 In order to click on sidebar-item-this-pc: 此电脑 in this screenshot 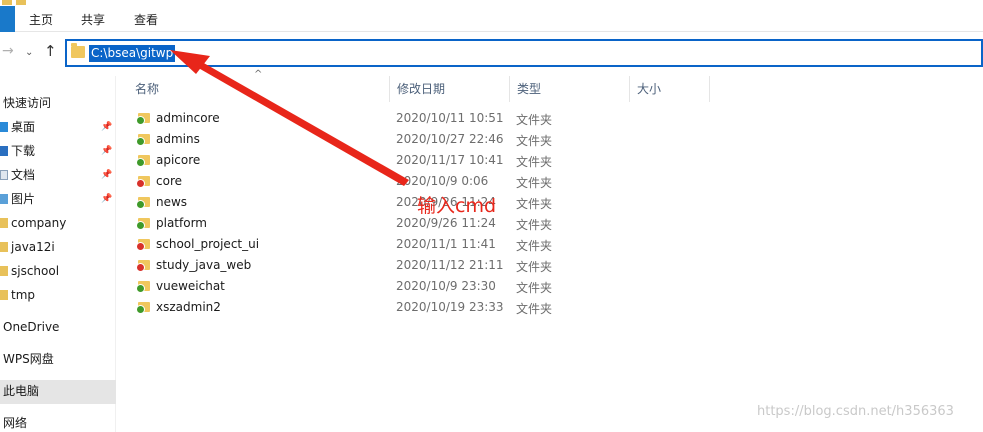, I will do `click(58, 392)`.